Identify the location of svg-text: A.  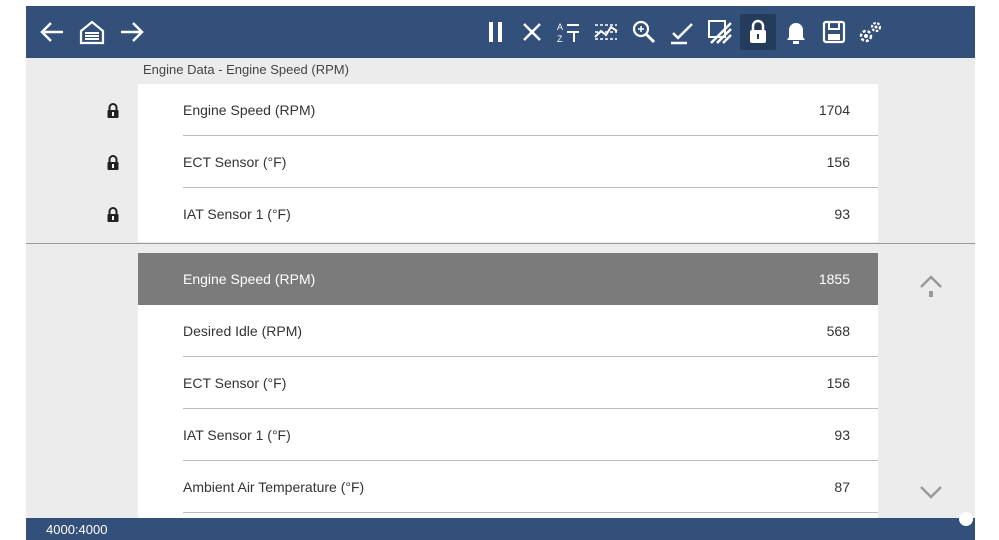
(560, 27).